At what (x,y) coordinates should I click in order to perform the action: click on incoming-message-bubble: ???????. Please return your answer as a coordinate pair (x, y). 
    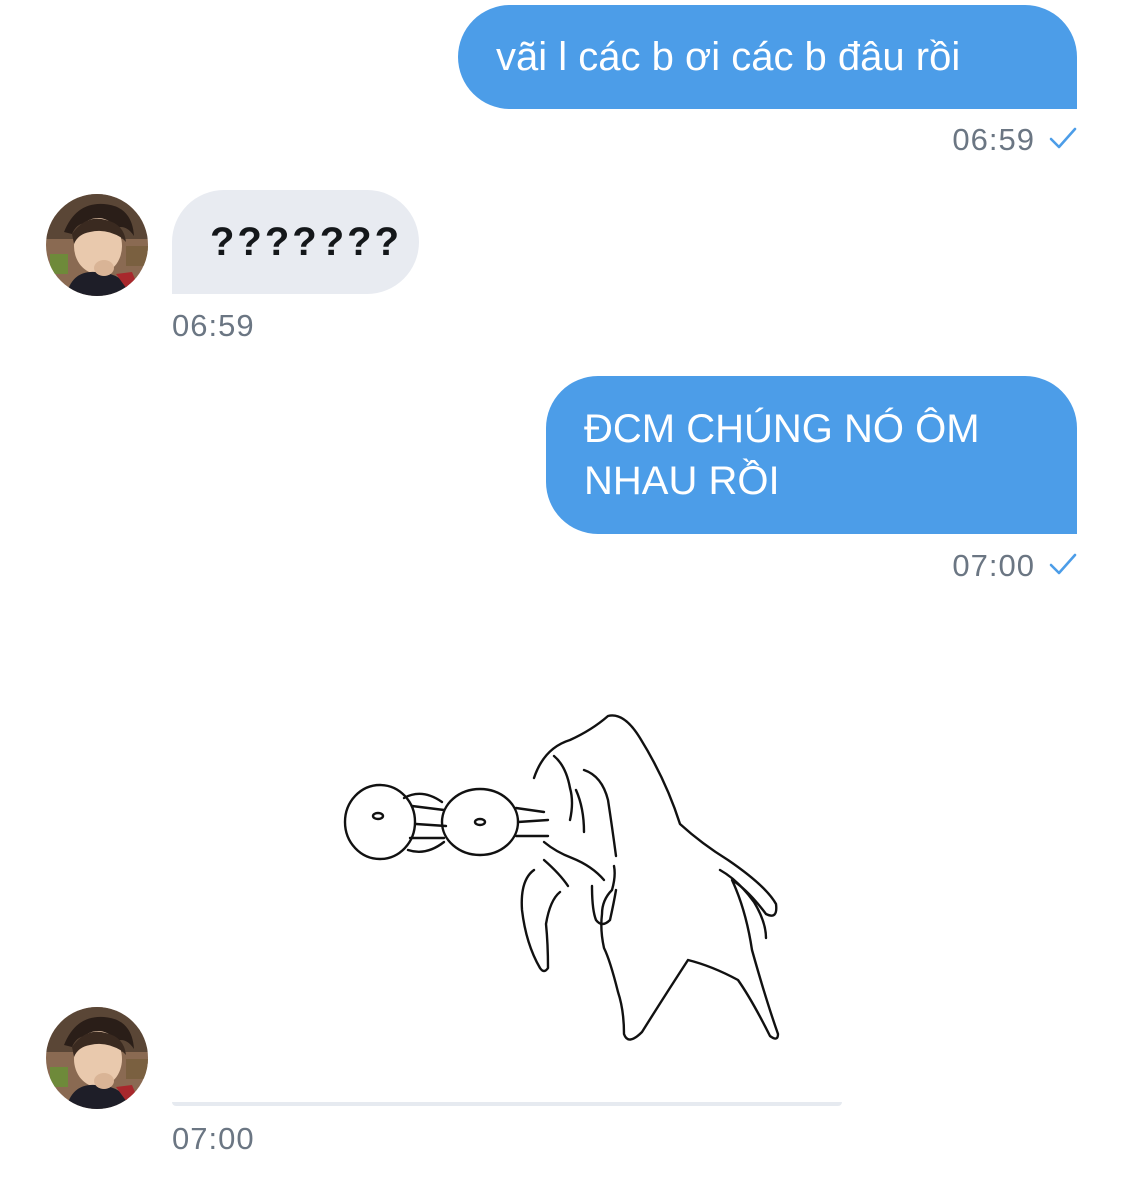
    Looking at the image, I should click on (295, 242).